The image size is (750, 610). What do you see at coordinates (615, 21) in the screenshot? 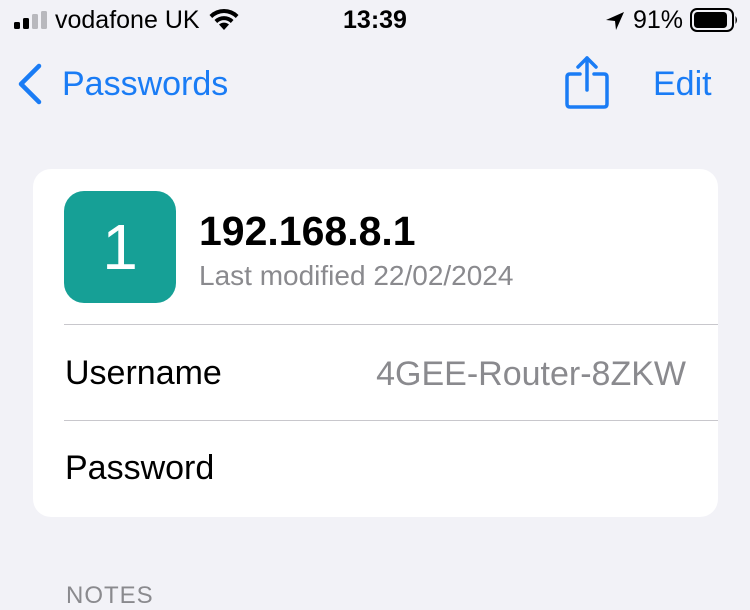
I see `location-arrow-icon` at bounding box center [615, 21].